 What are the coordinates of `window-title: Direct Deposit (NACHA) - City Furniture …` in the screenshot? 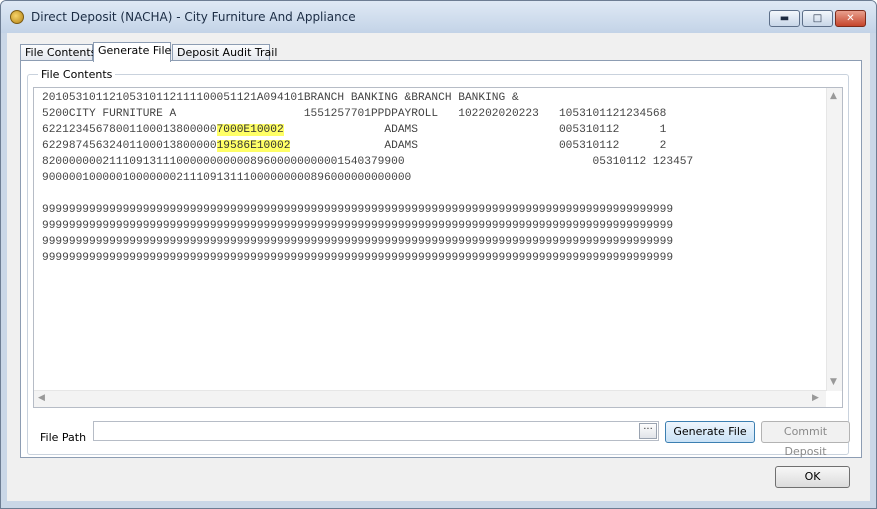 It's located at (193, 17).